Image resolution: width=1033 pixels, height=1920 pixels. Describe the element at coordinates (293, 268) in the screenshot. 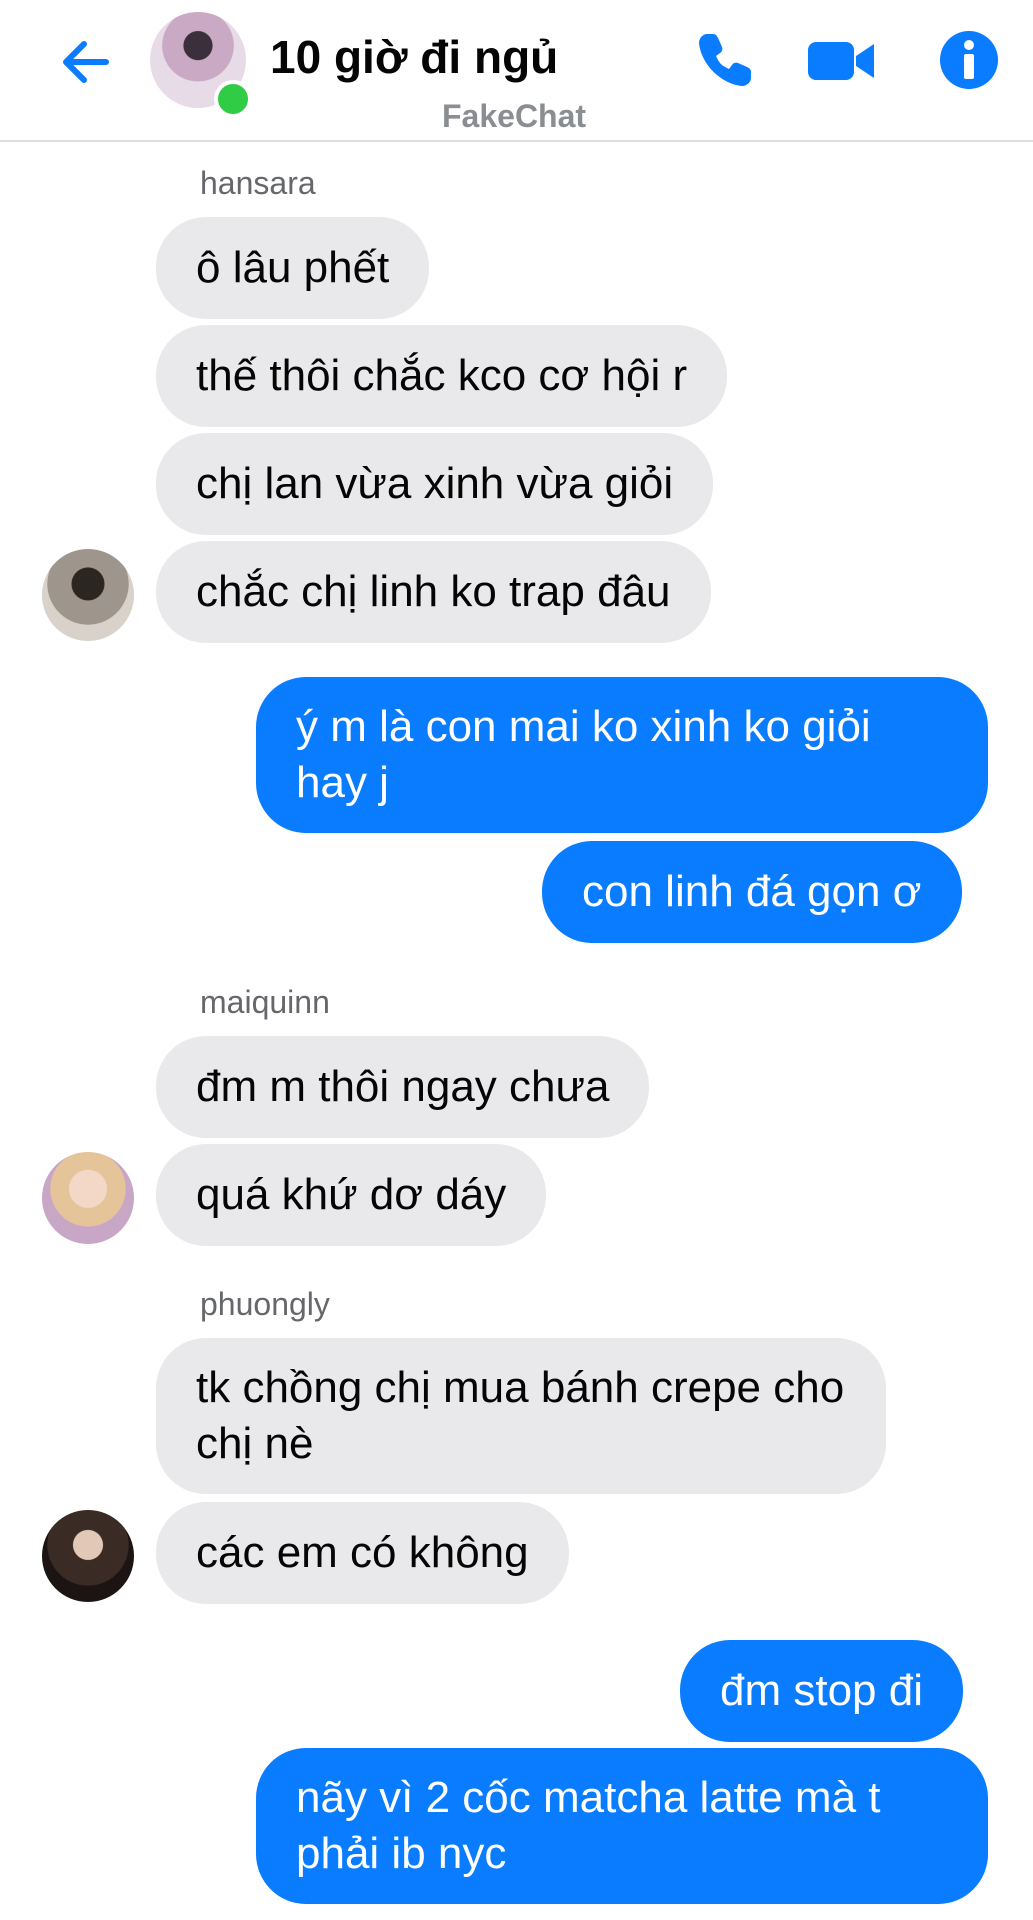

I see `message-bubble-incoming: ô lâu phết` at that location.